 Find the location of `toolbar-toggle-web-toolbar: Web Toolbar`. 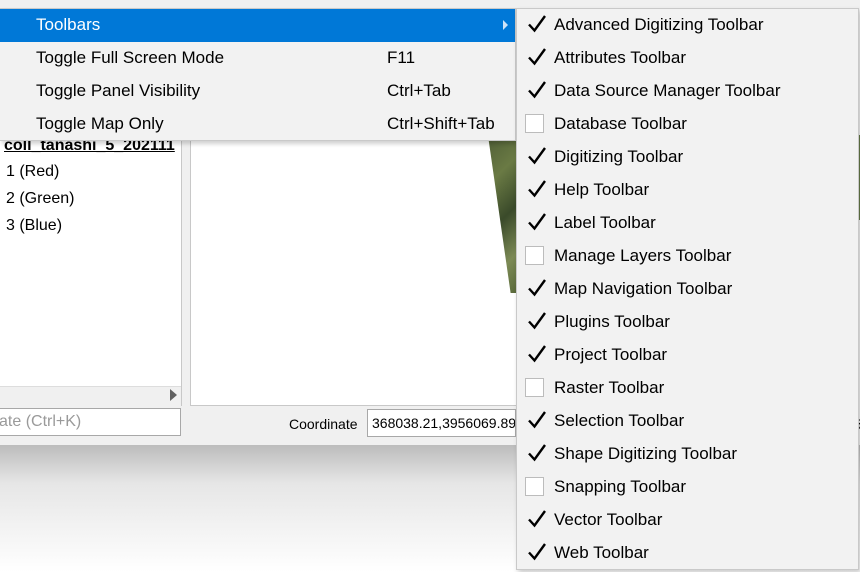

toolbar-toggle-web-toolbar: Web Toolbar is located at coordinates (687, 553).